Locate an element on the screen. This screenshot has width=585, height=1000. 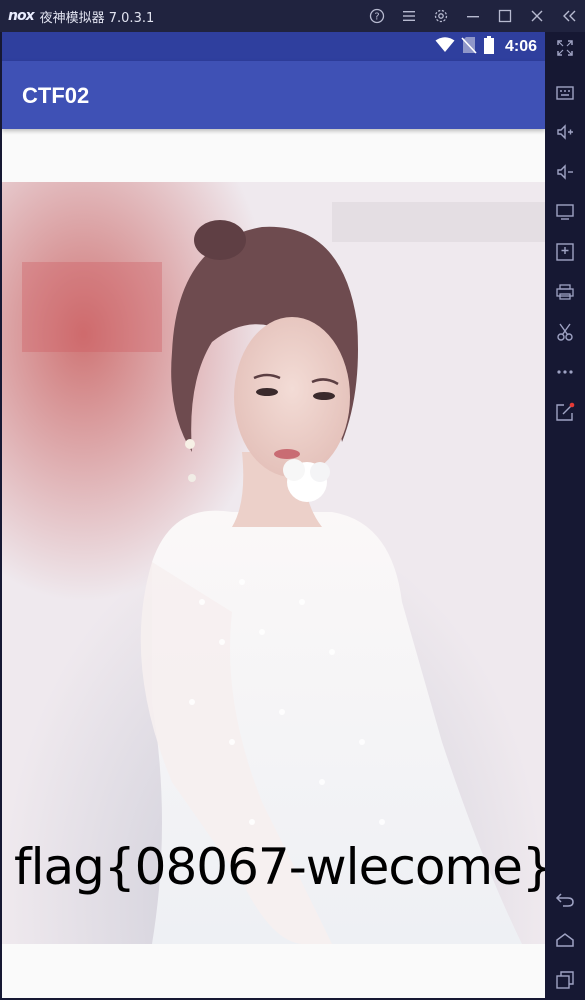
scissors-icon is located at coordinates (565, 332).